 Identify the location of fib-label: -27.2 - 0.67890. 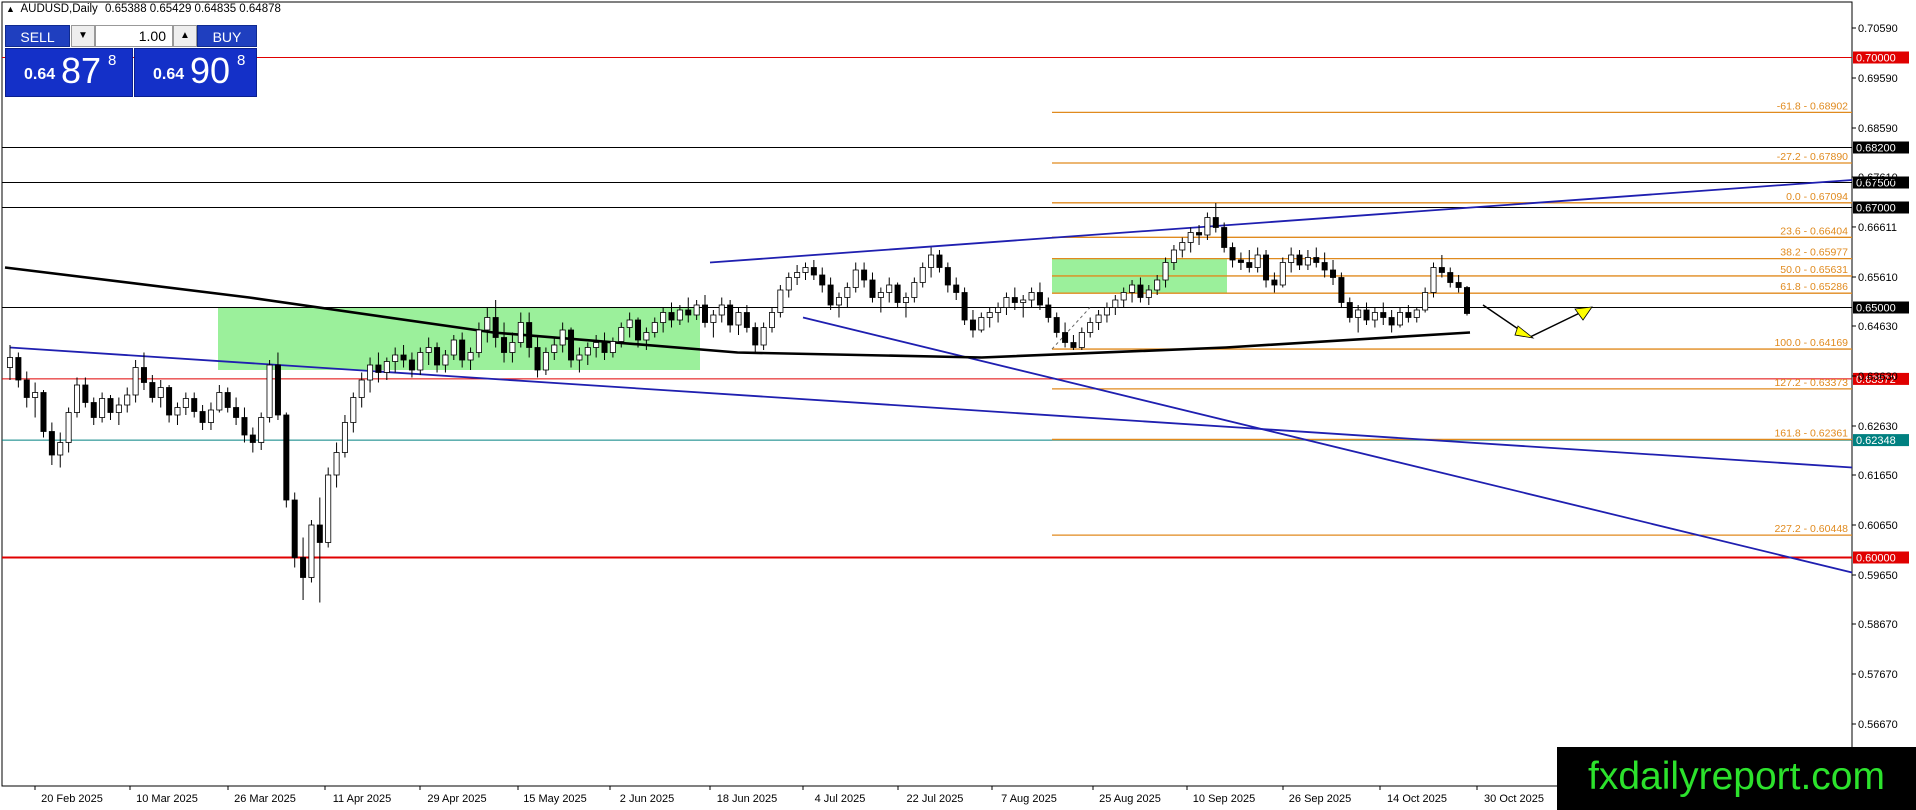
(1812, 157).